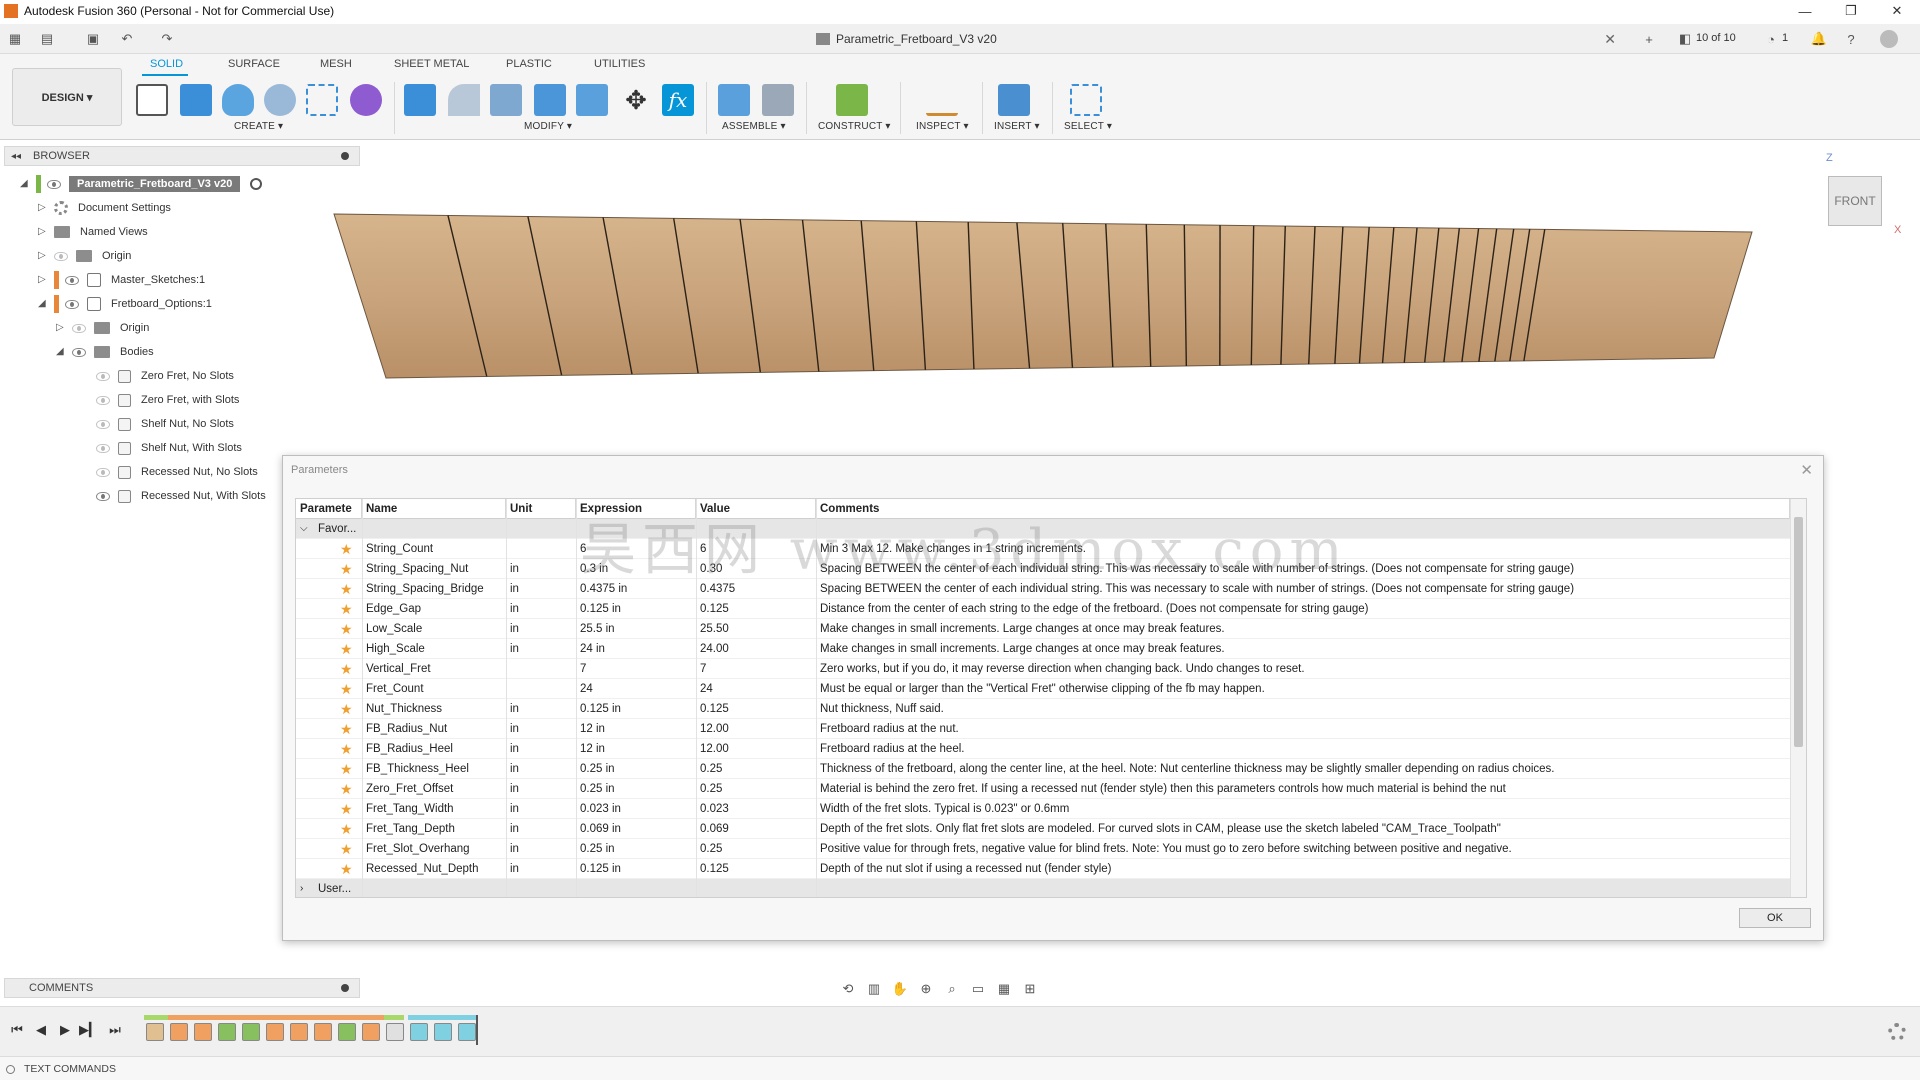 The image size is (1920, 1080). What do you see at coordinates (41, 1030) in the screenshot?
I see `step-back-icon: ◀` at bounding box center [41, 1030].